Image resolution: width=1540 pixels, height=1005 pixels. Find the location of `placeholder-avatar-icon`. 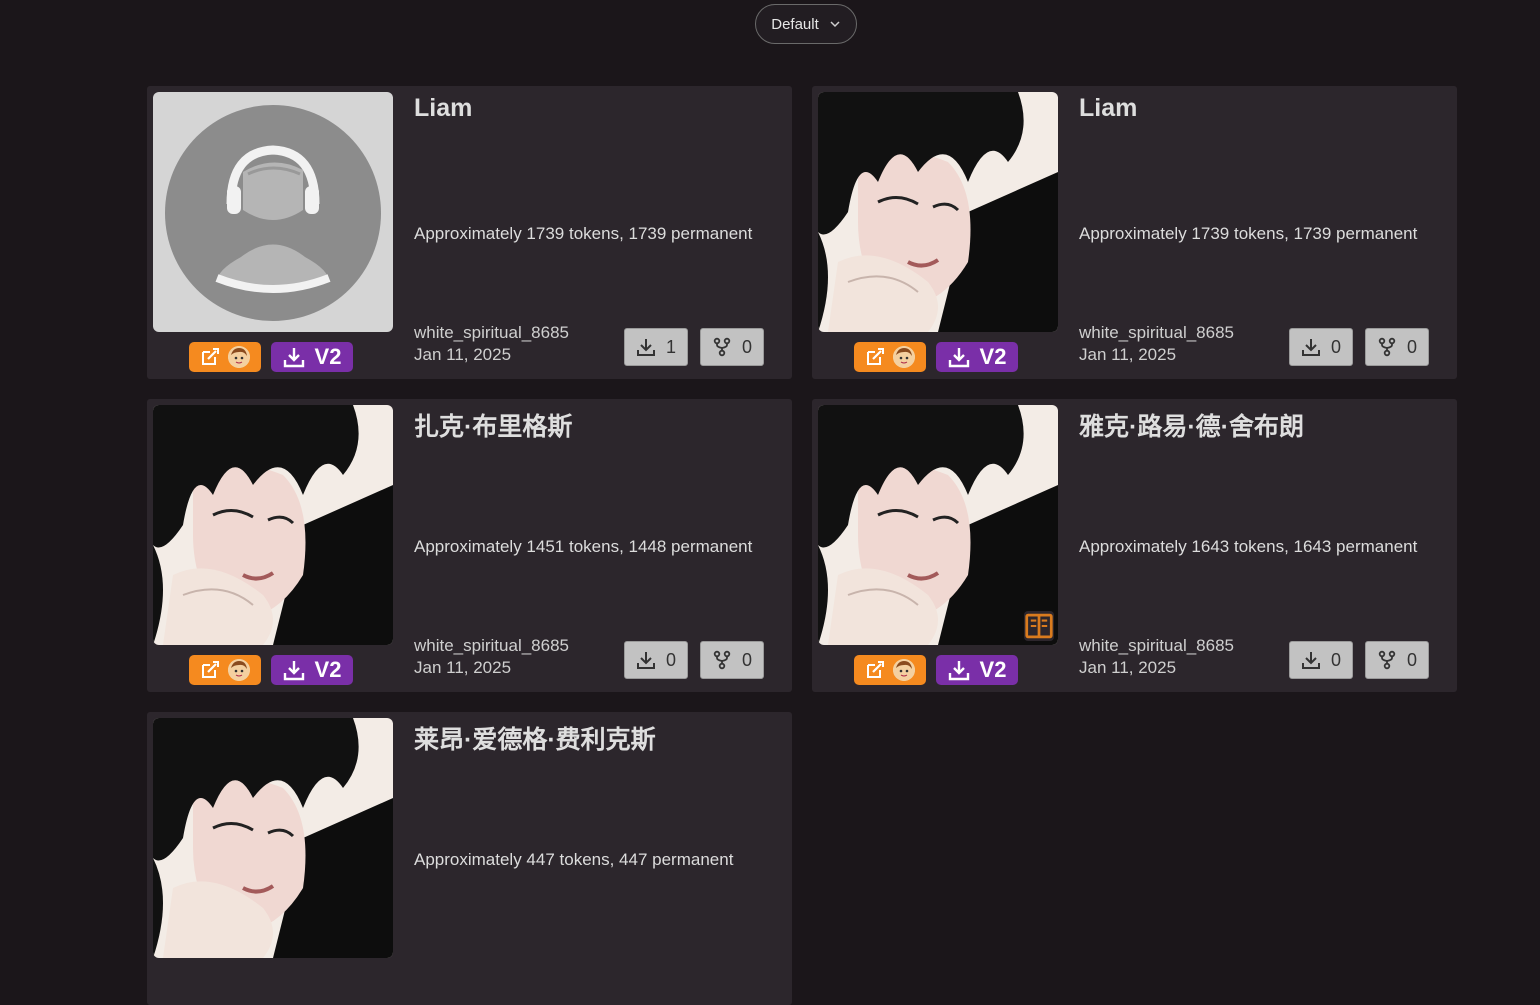

placeholder-avatar-icon is located at coordinates (273, 212).